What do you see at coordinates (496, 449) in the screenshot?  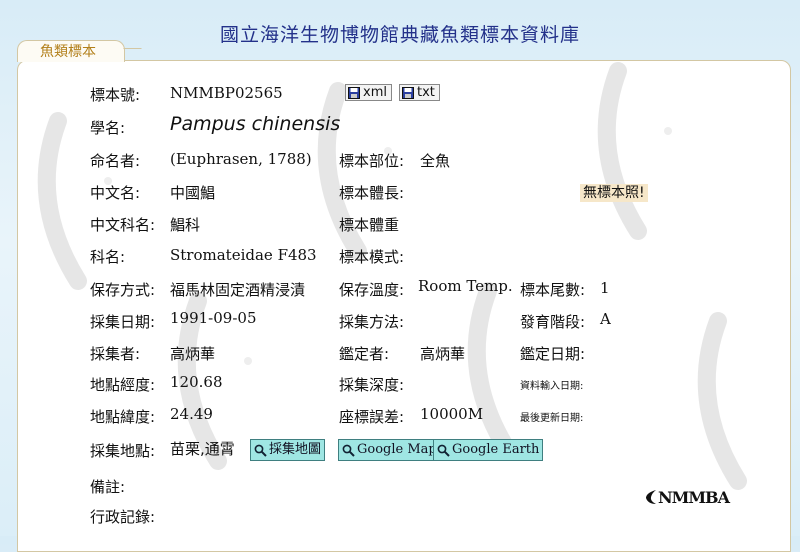 I see `google-earth-label: Google Earth` at bounding box center [496, 449].